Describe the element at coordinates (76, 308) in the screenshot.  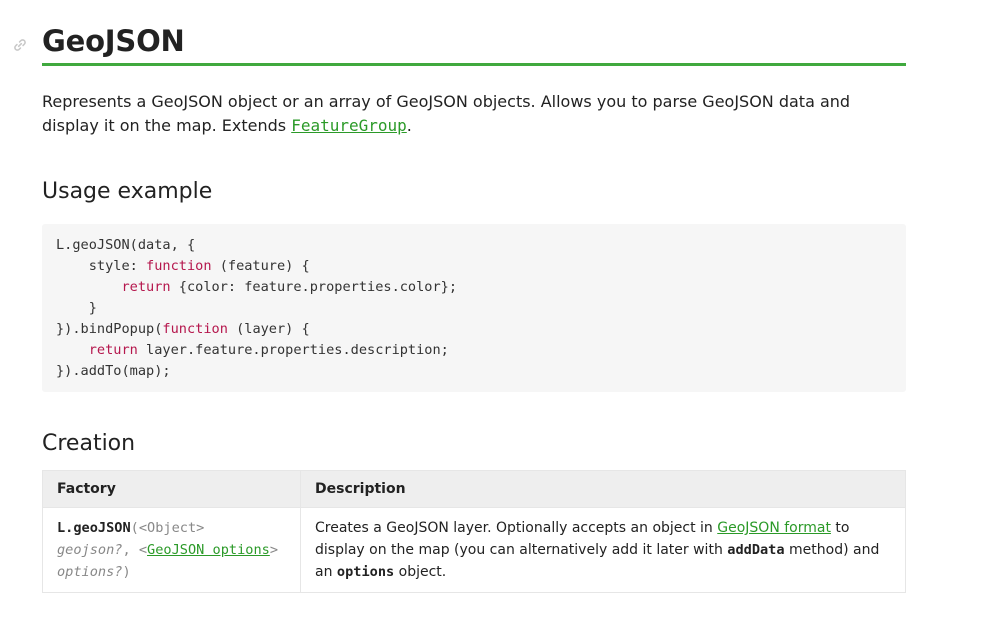
I see `code-line: }` at that location.